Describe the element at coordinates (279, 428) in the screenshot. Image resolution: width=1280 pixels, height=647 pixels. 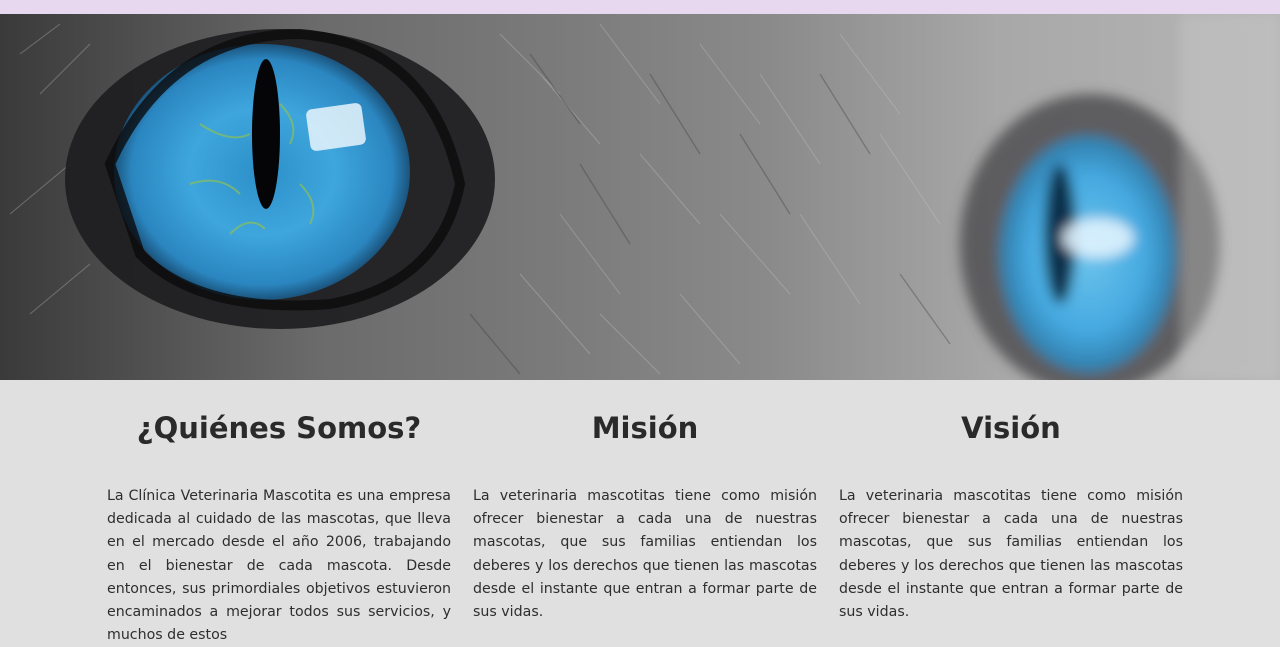
I see `about-title: ¿Quiénes Somos?` at that location.